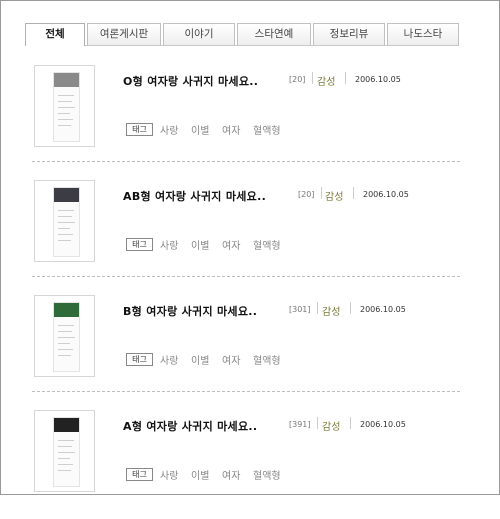 The width and height of the screenshot is (500, 519). What do you see at coordinates (194, 196) in the screenshot?
I see `post-title: AB형 여자랑 사귀지 마세요..` at bounding box center [194, 196].